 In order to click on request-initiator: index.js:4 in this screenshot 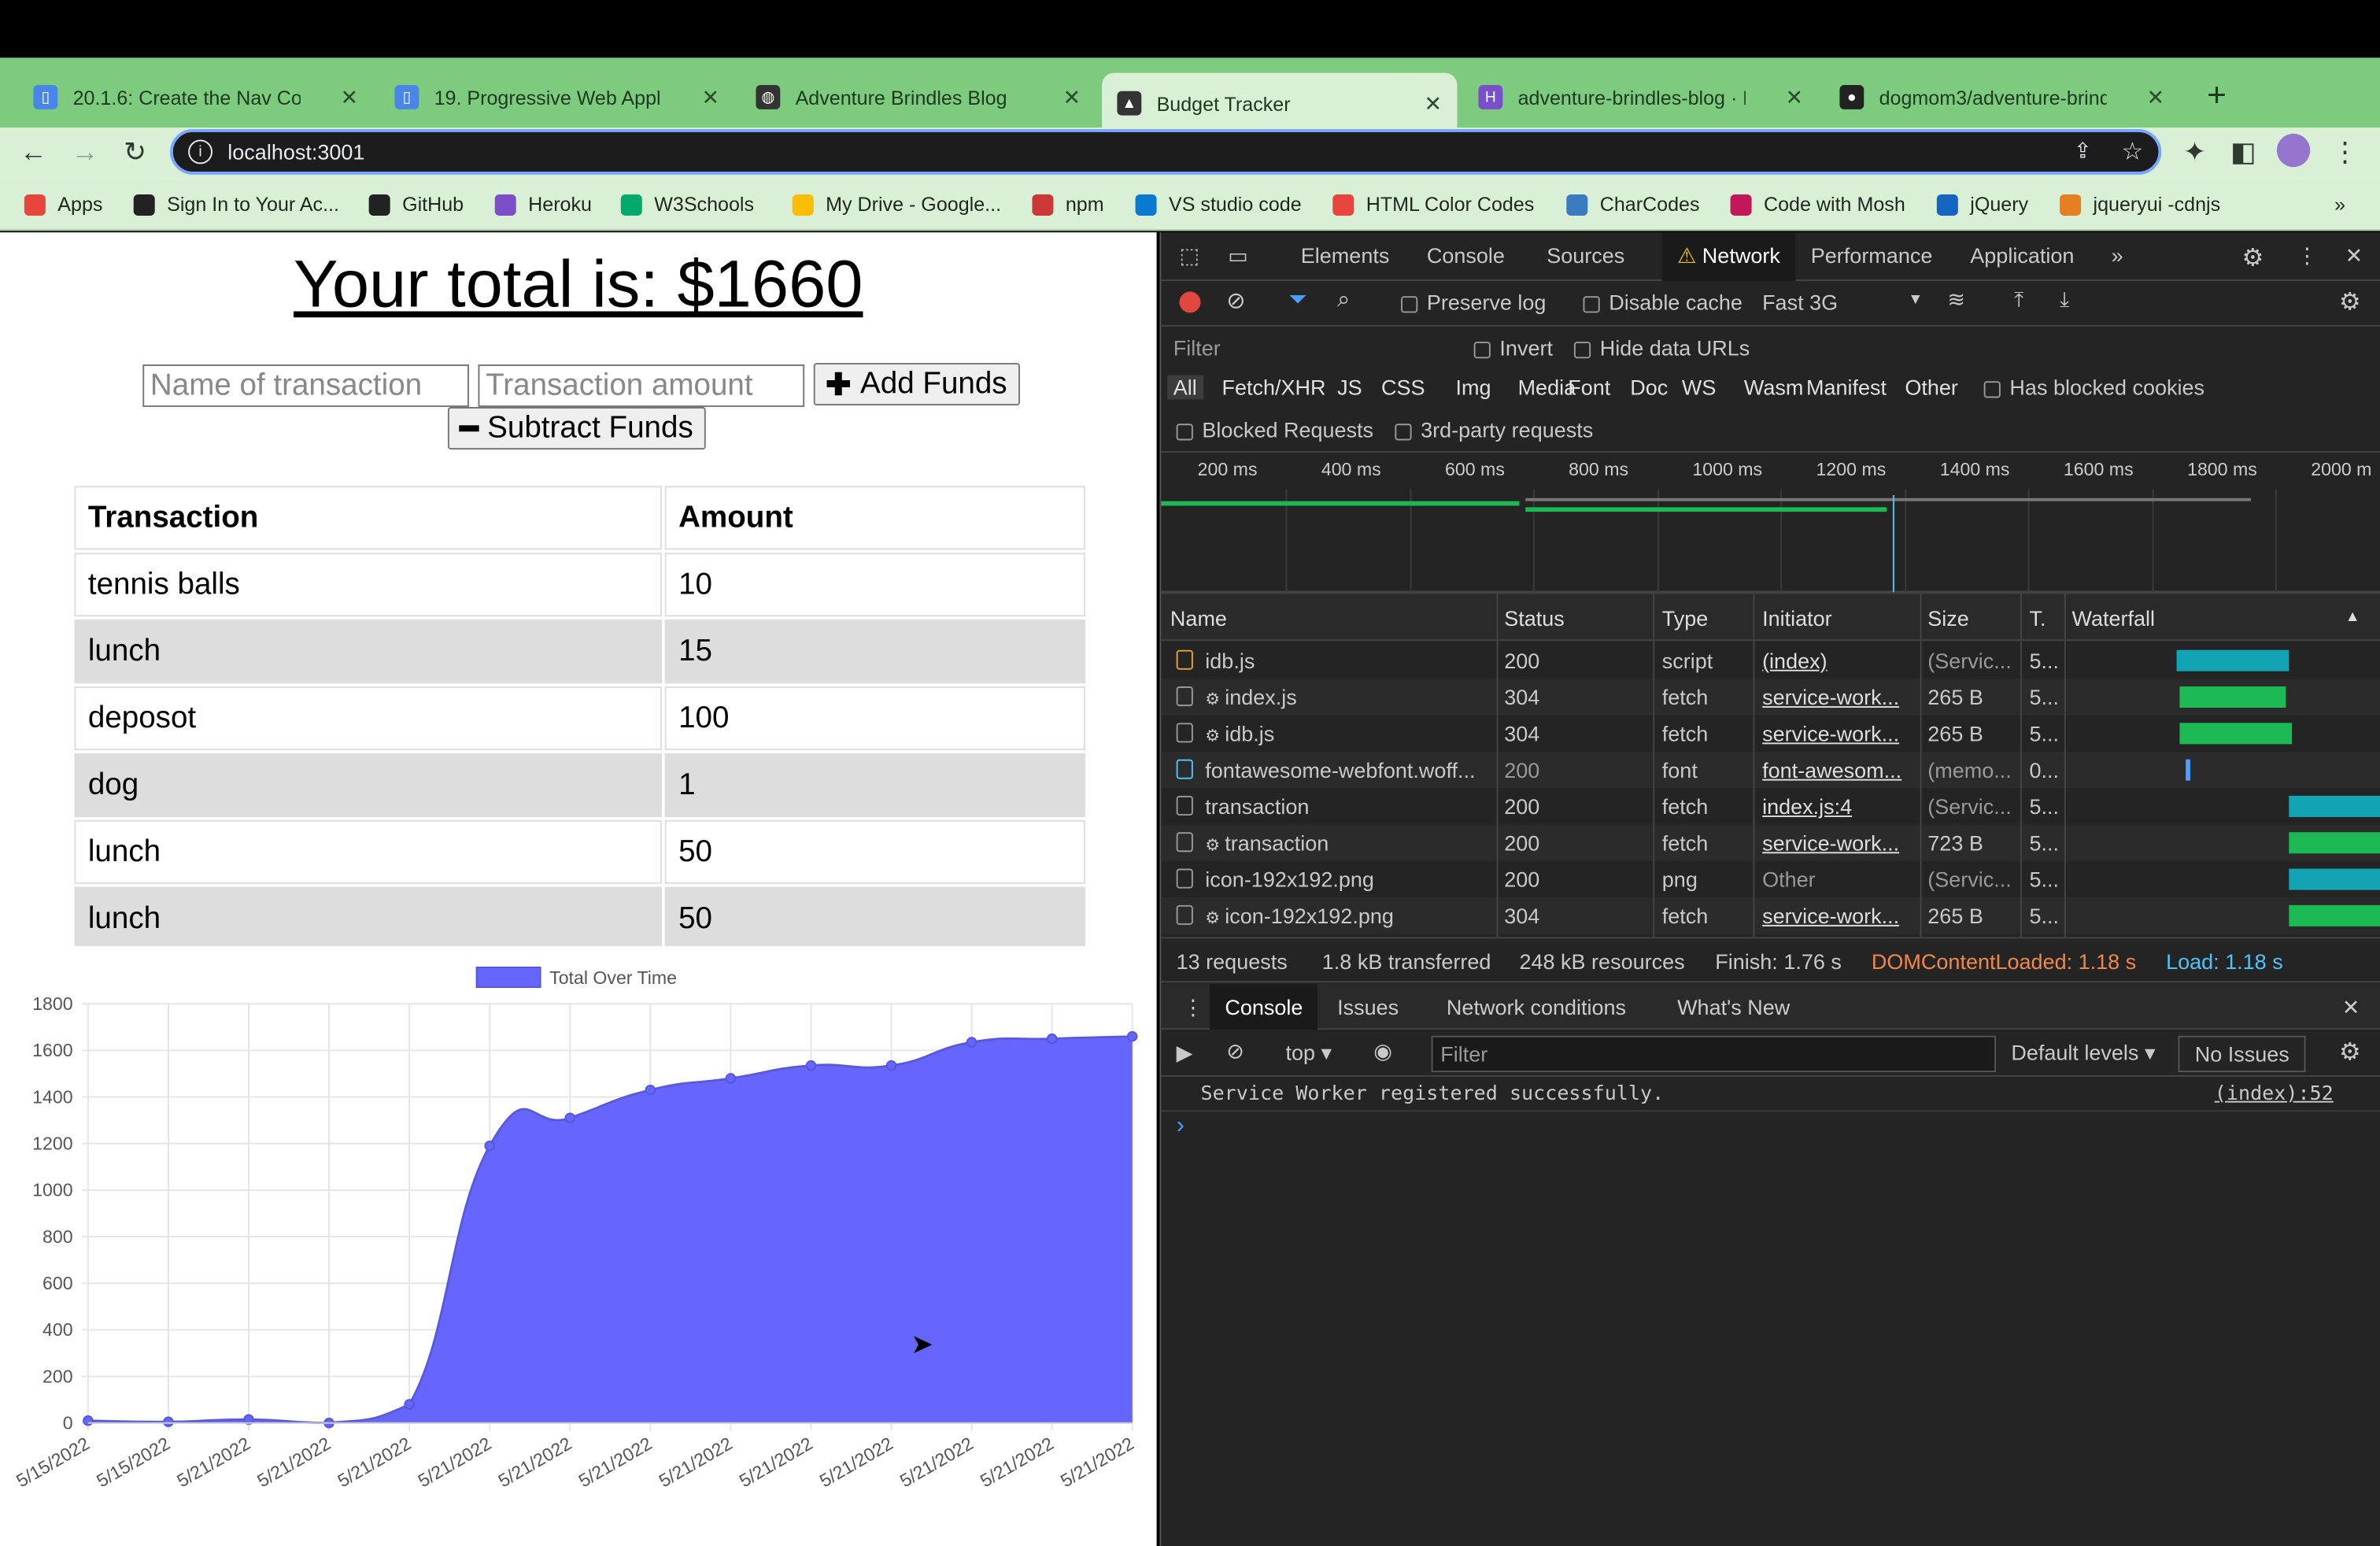, I will do `click(1838, 806)`.